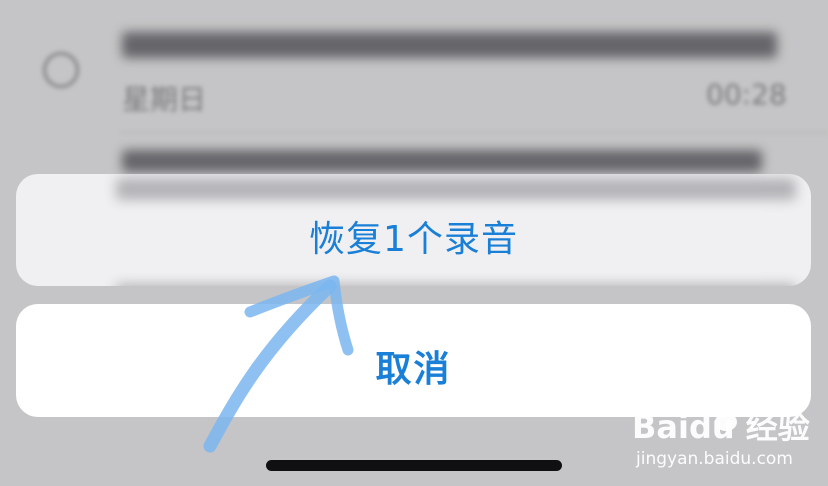 The height and width of the screenshot is (486, 828). What do you see at coordinates (414, 465) in the screenshot?
I see `home-indicator` at bounding box center [414, 465].